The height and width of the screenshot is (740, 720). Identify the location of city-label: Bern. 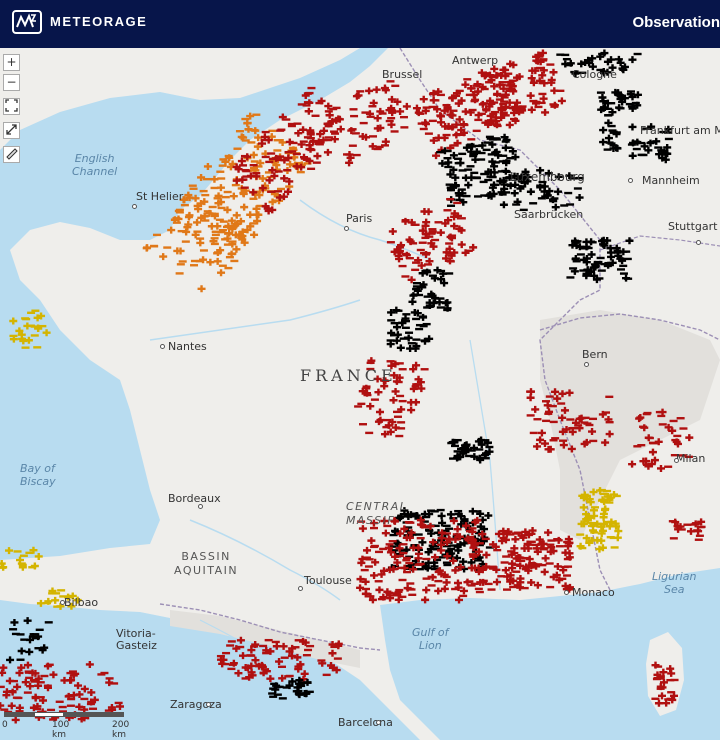
(595, 354).